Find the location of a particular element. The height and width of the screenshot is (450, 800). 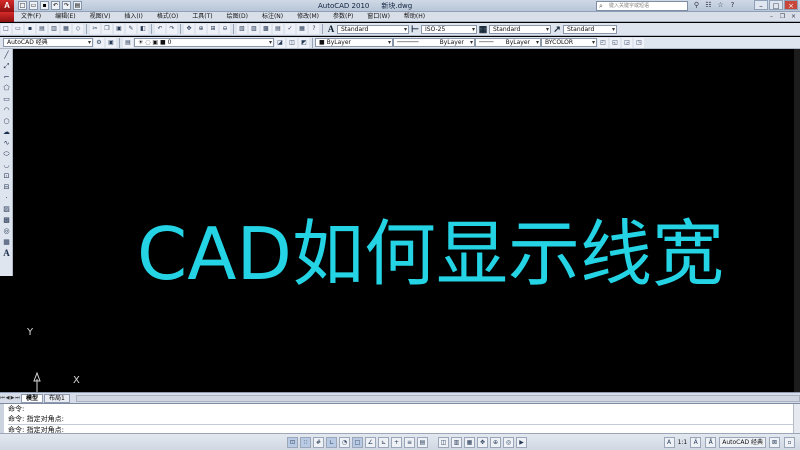

region-icon: ◎ is located at coordinates (6, 231).